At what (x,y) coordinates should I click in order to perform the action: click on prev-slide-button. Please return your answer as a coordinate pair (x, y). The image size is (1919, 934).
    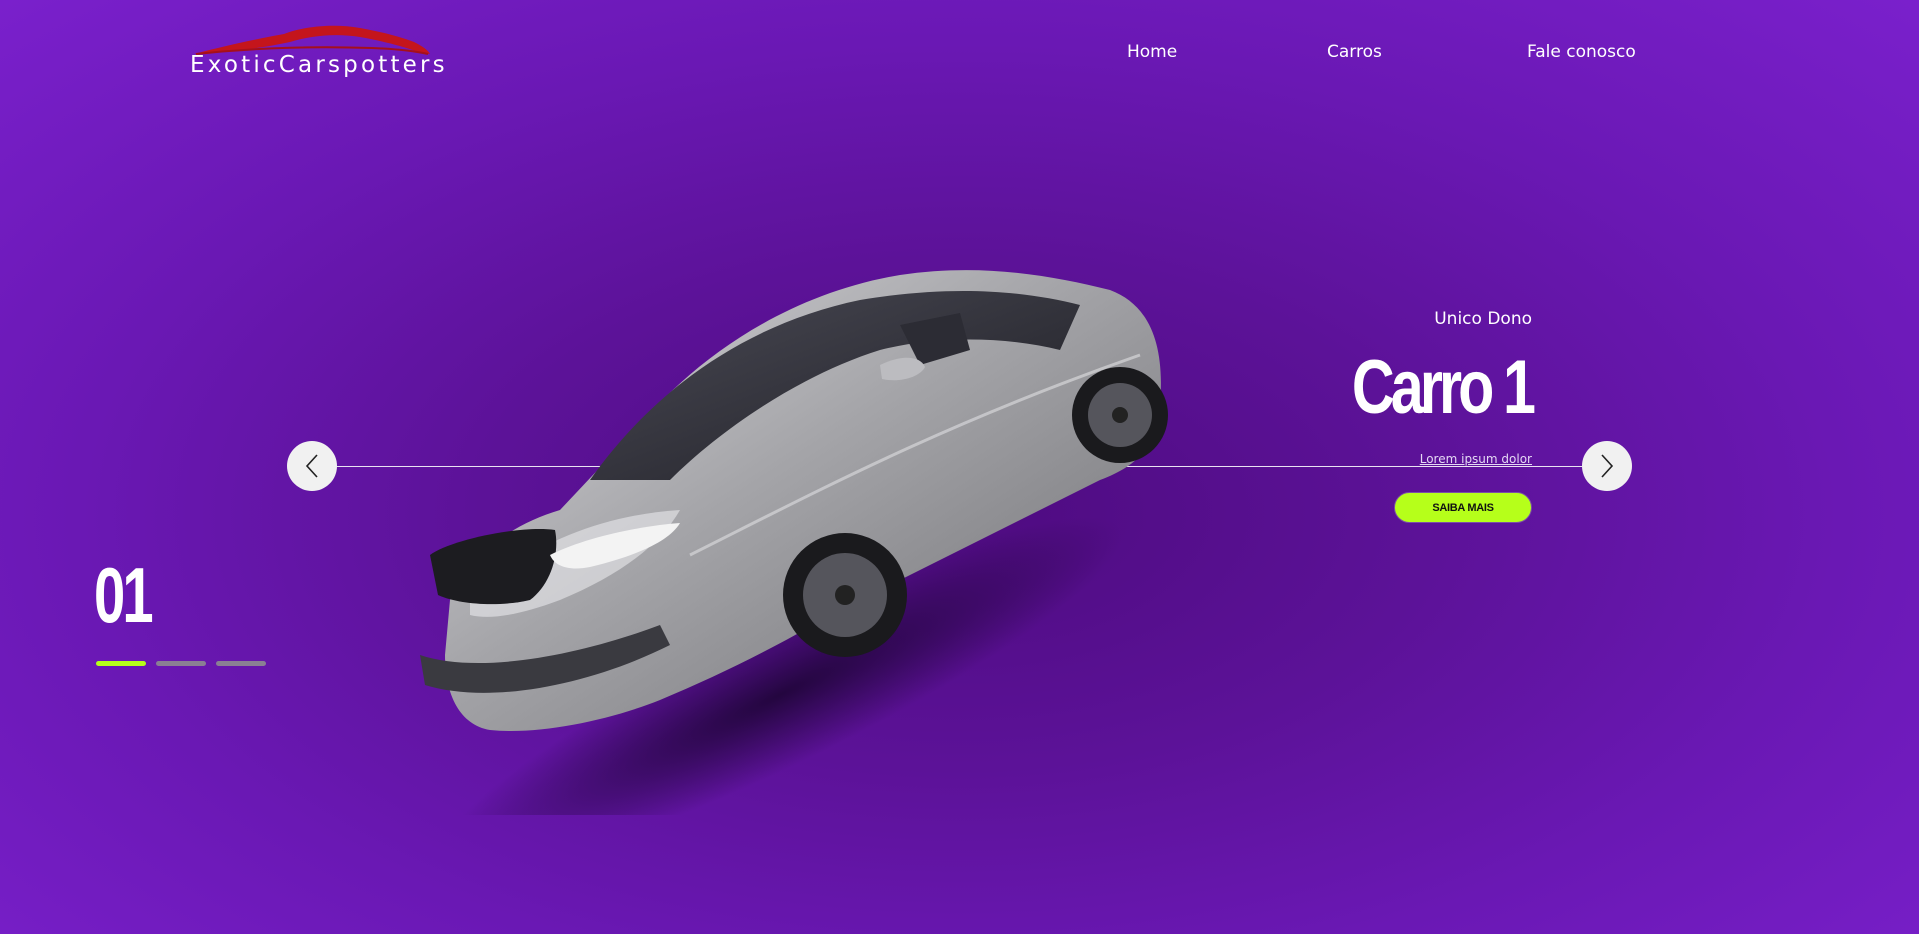
    Looking at the image, I should click on (312, 466).